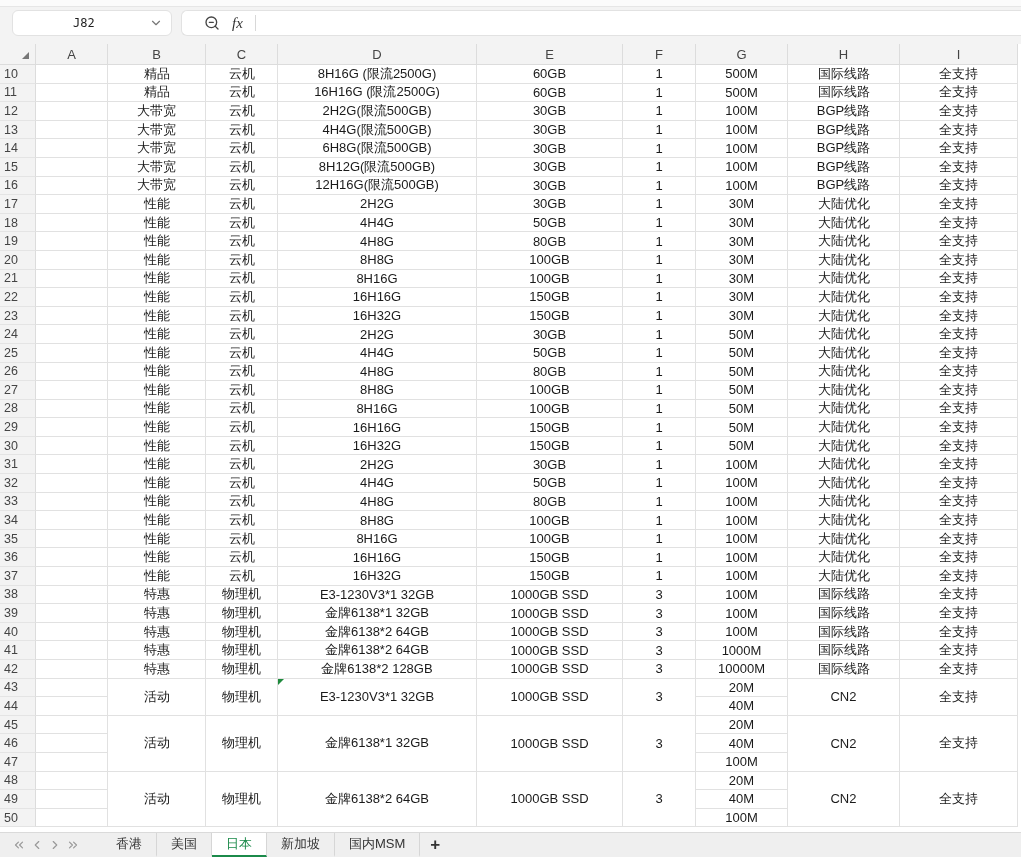 The image size is (1021, 857). I want to click on column-header: B, so click(157, 54).